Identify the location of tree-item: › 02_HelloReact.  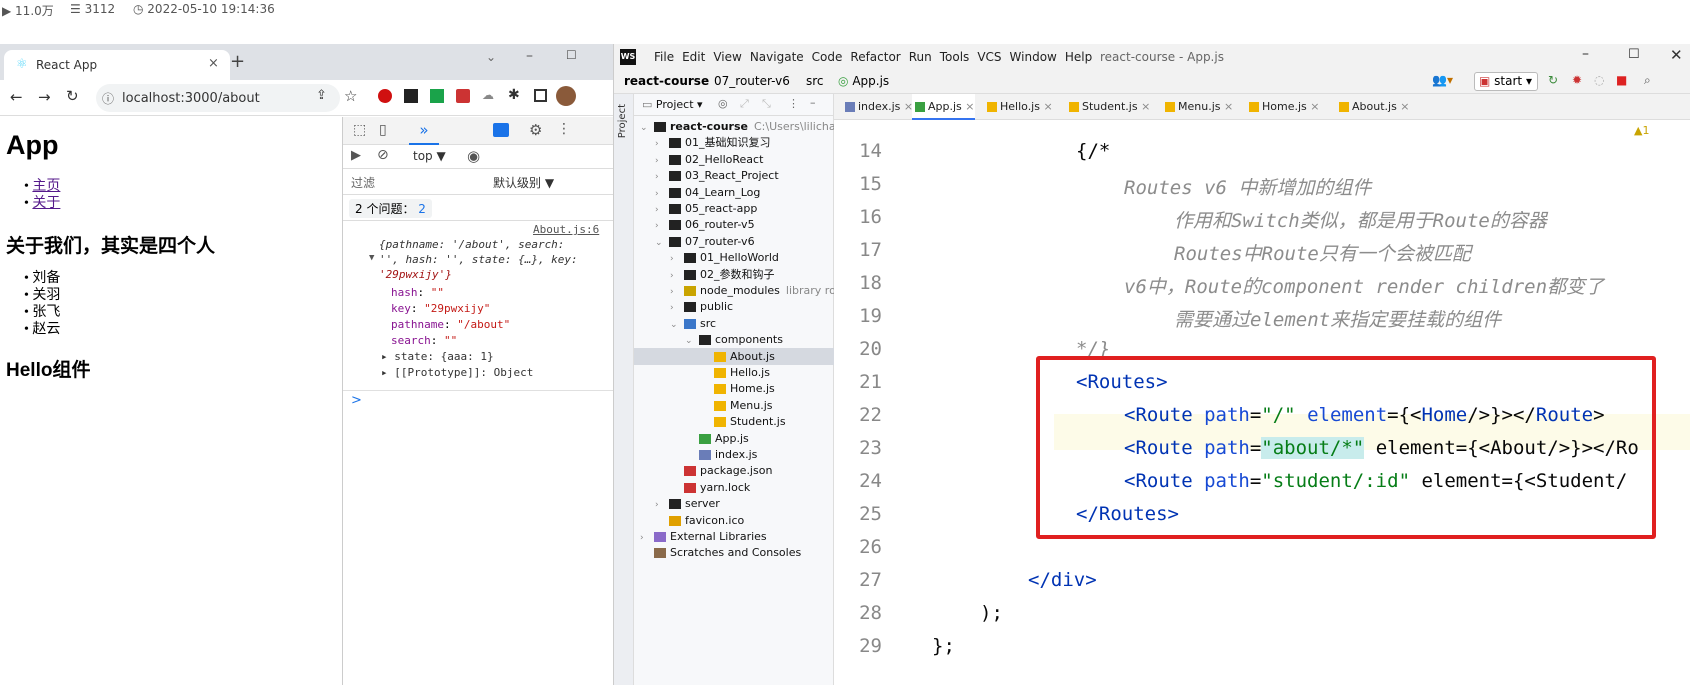
(734, 159).